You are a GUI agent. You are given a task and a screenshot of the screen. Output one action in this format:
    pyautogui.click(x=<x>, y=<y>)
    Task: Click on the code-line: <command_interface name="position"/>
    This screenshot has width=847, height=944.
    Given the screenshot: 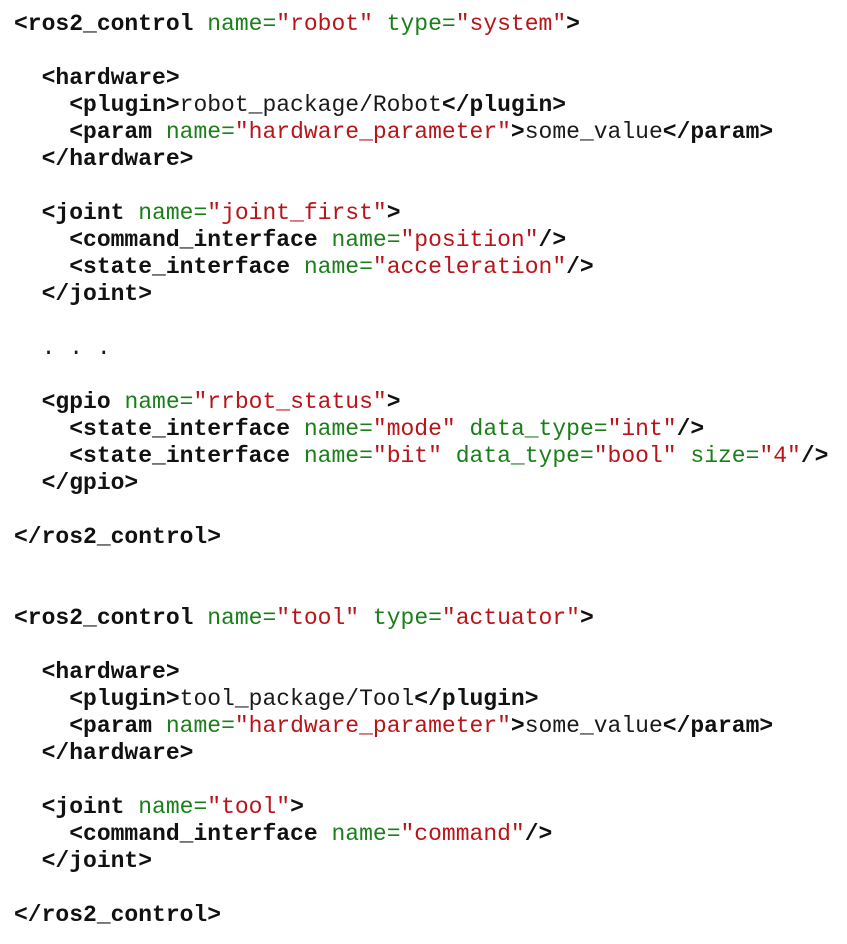 What is the action you would take?
    pyautogui.click(x=421, y=240)
    